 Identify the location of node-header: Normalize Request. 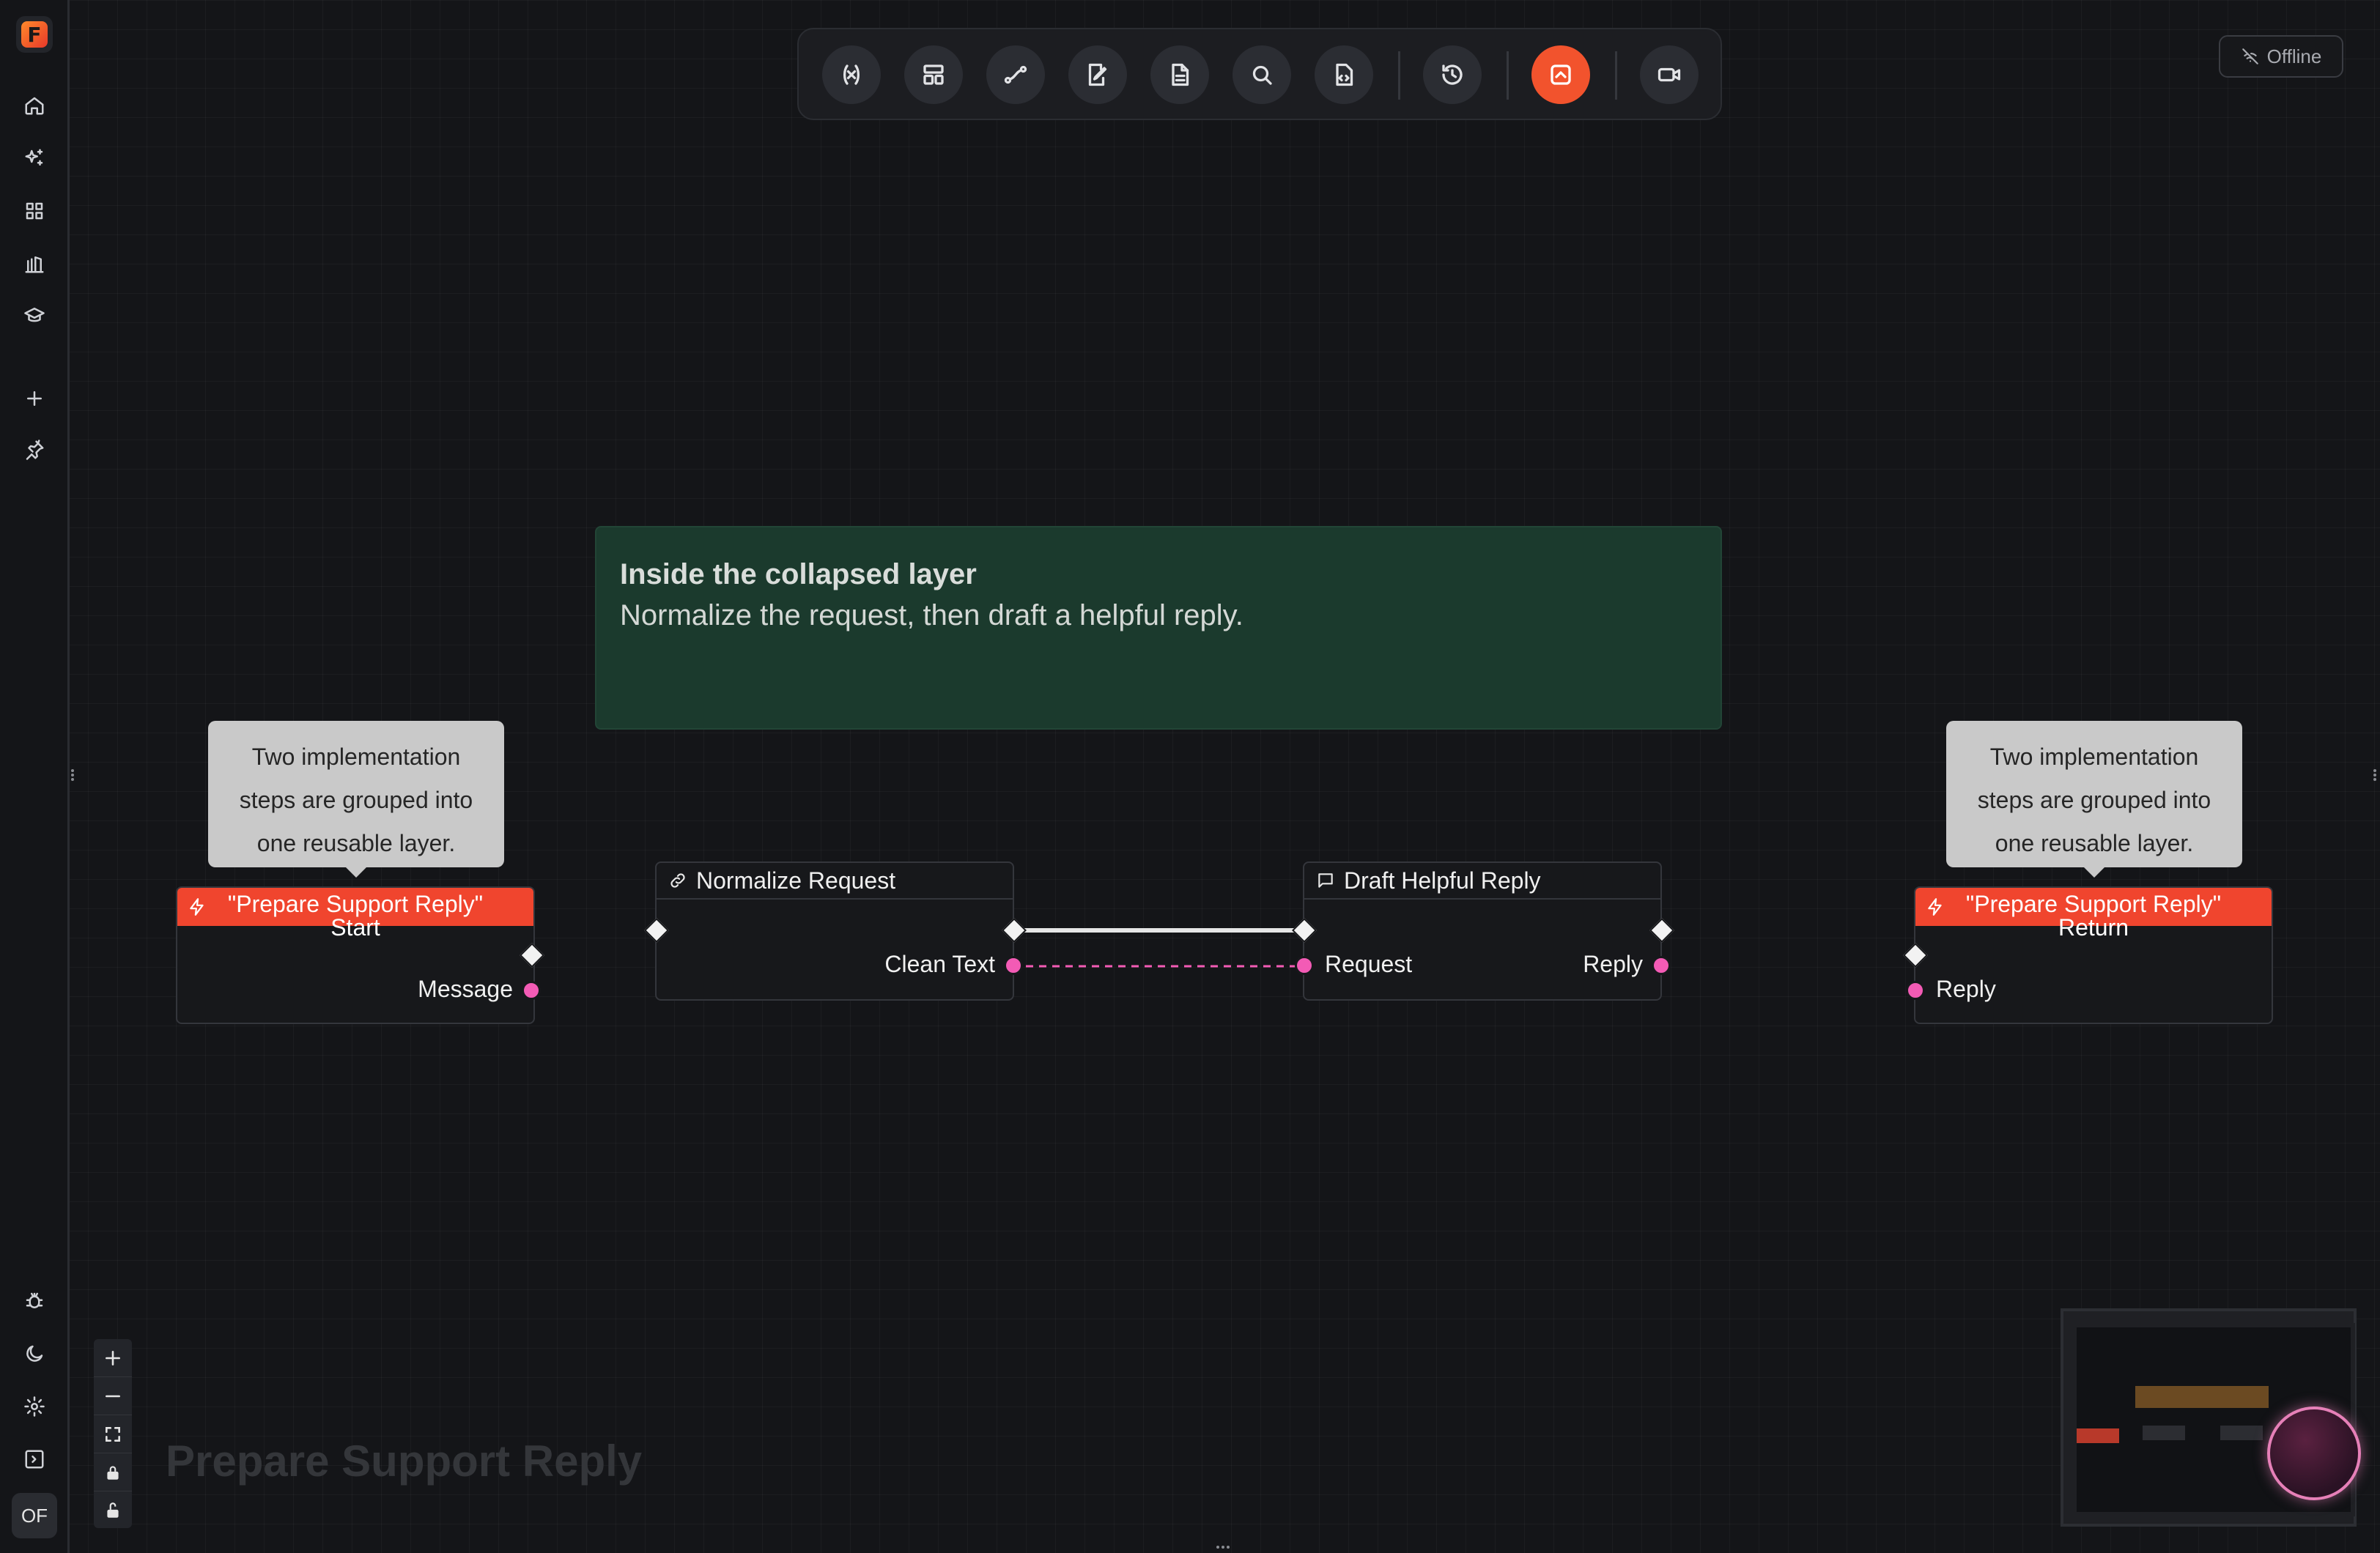
(835, 882).